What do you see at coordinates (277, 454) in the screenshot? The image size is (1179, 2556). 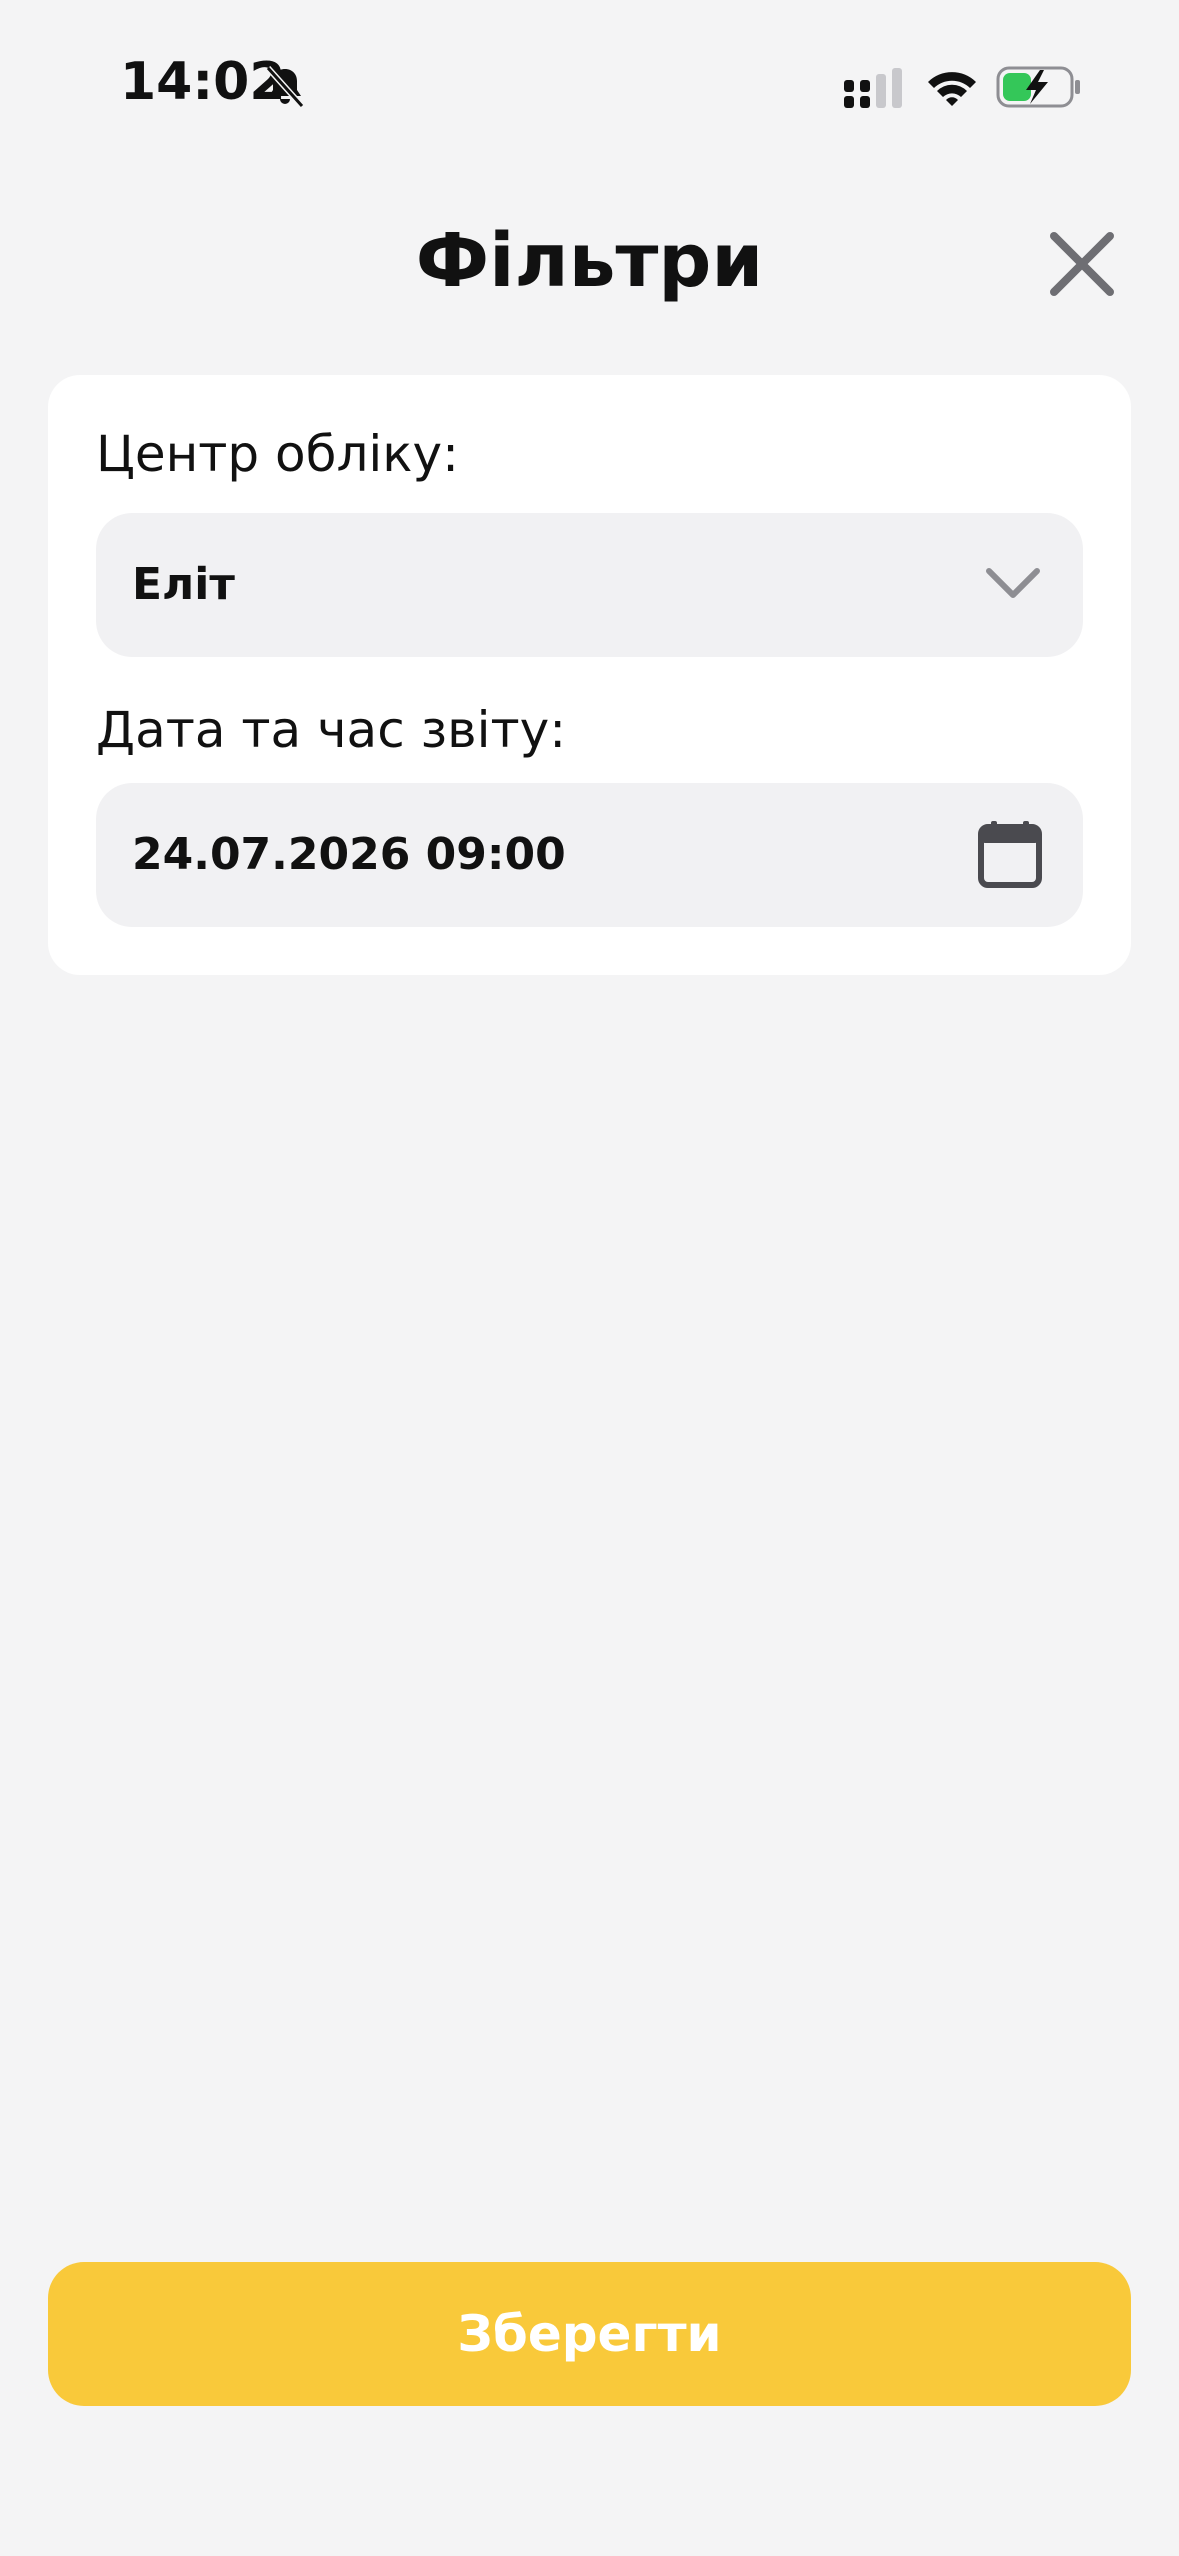 I see `center-label: Центр обліку:` at bounding box center [277, 454].